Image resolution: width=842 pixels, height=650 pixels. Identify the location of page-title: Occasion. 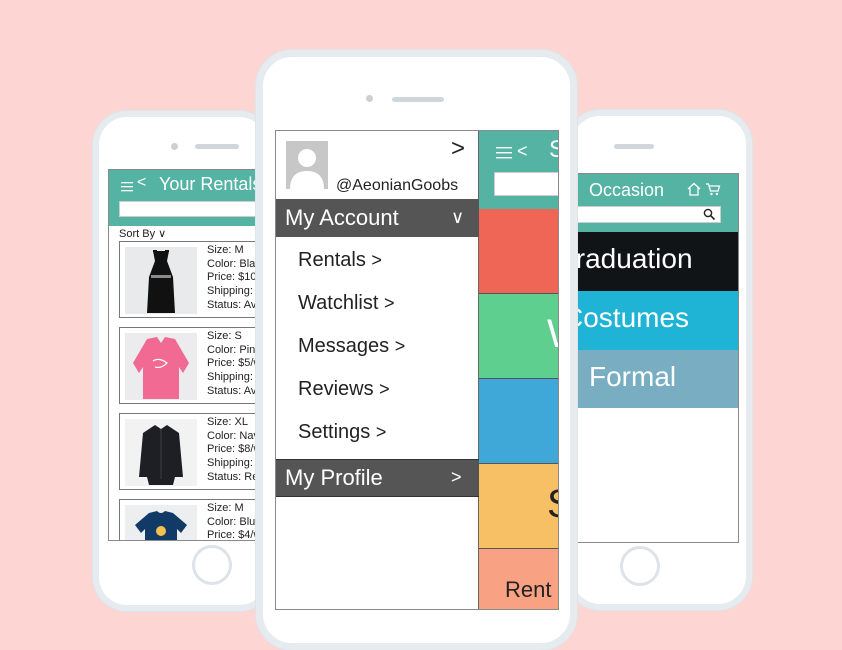
(627, 190).